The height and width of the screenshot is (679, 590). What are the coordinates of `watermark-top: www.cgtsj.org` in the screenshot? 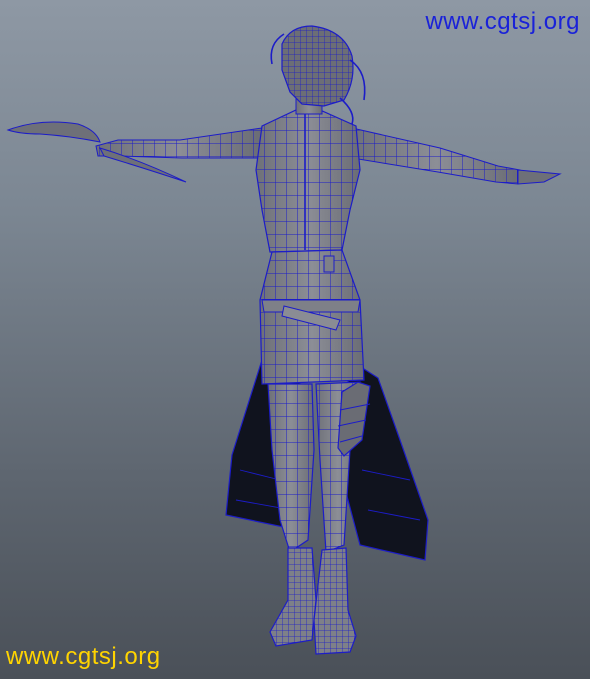 It's located at (502, 21).